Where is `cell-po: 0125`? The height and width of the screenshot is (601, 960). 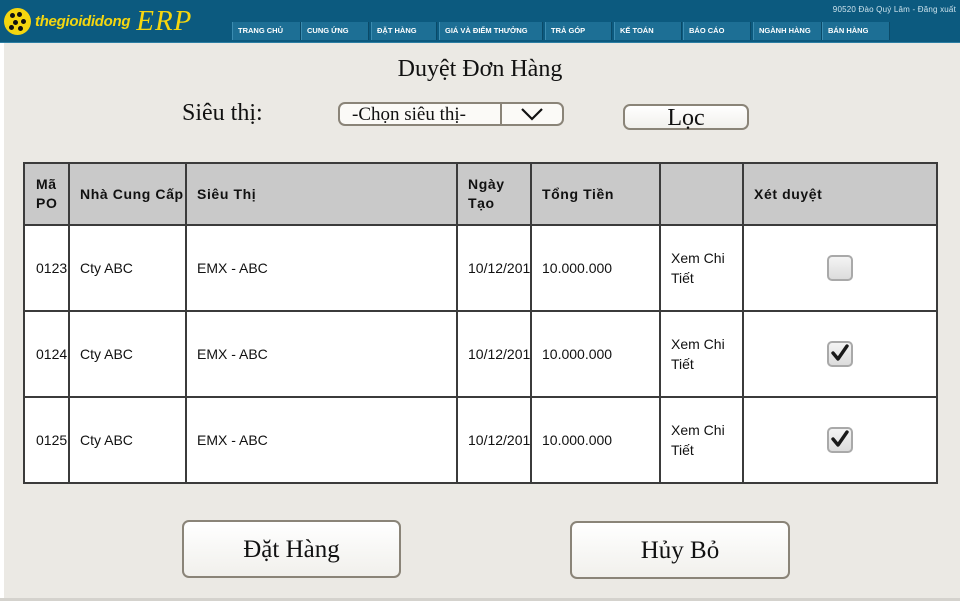 cell-po: 0125 is located at coordinates (46, 440).